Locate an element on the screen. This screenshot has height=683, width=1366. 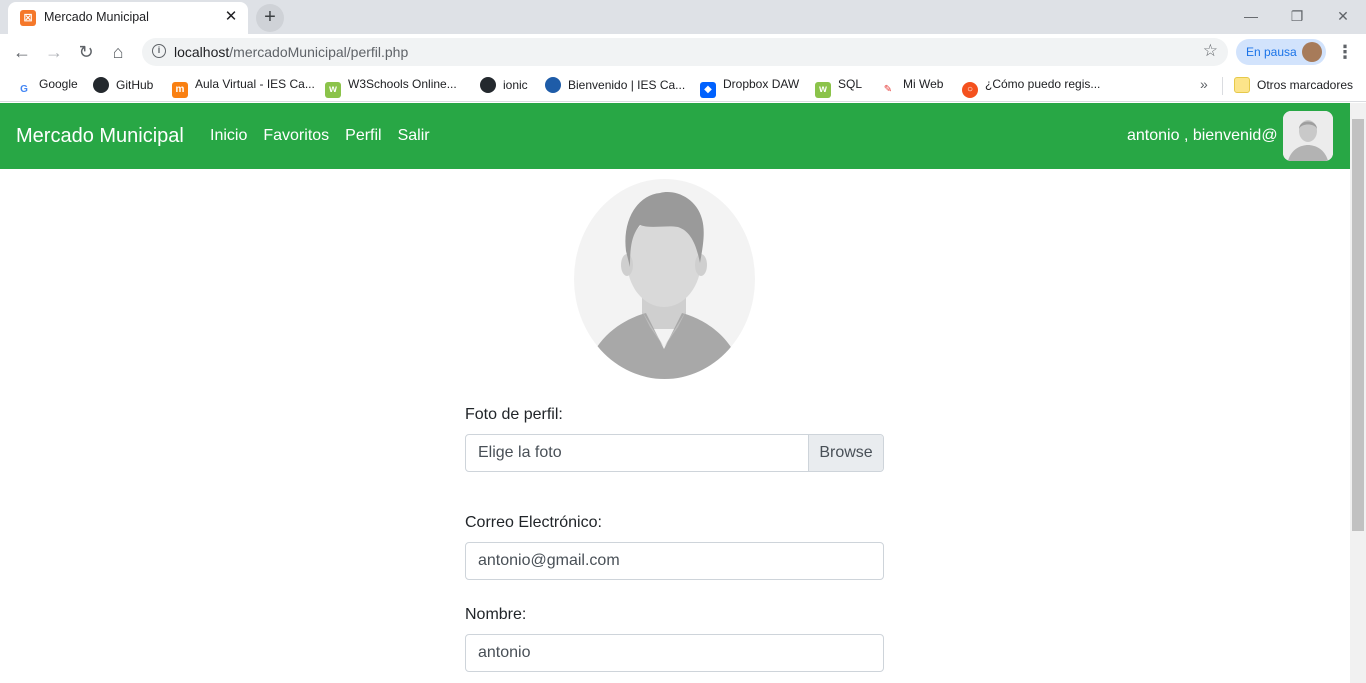
folder-icon is located at coordinates (1242, 85).